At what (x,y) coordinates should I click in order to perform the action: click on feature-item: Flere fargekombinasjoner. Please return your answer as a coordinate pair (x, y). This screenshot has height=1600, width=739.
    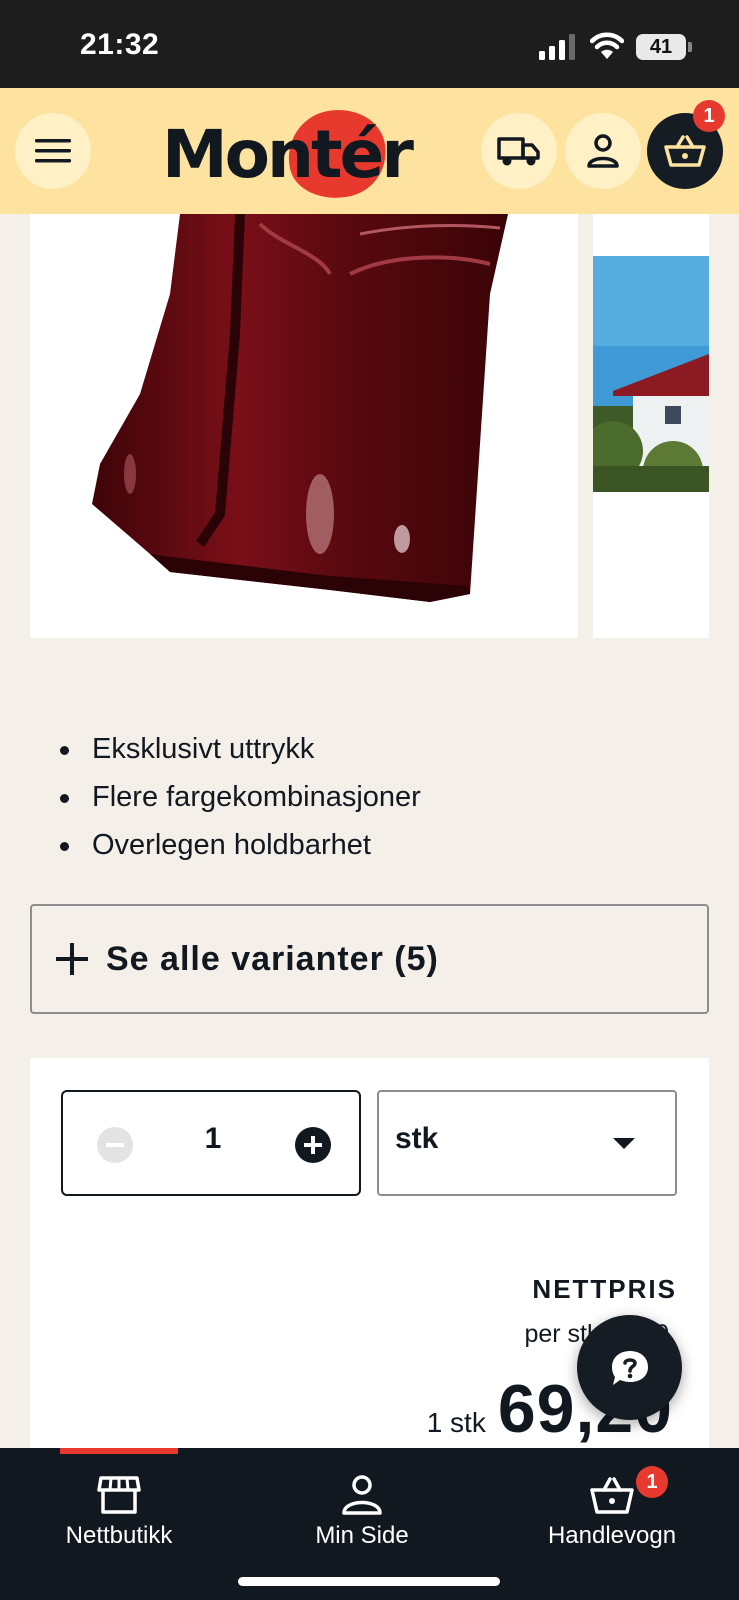
    Looking at the image, I should click on (238, 800).